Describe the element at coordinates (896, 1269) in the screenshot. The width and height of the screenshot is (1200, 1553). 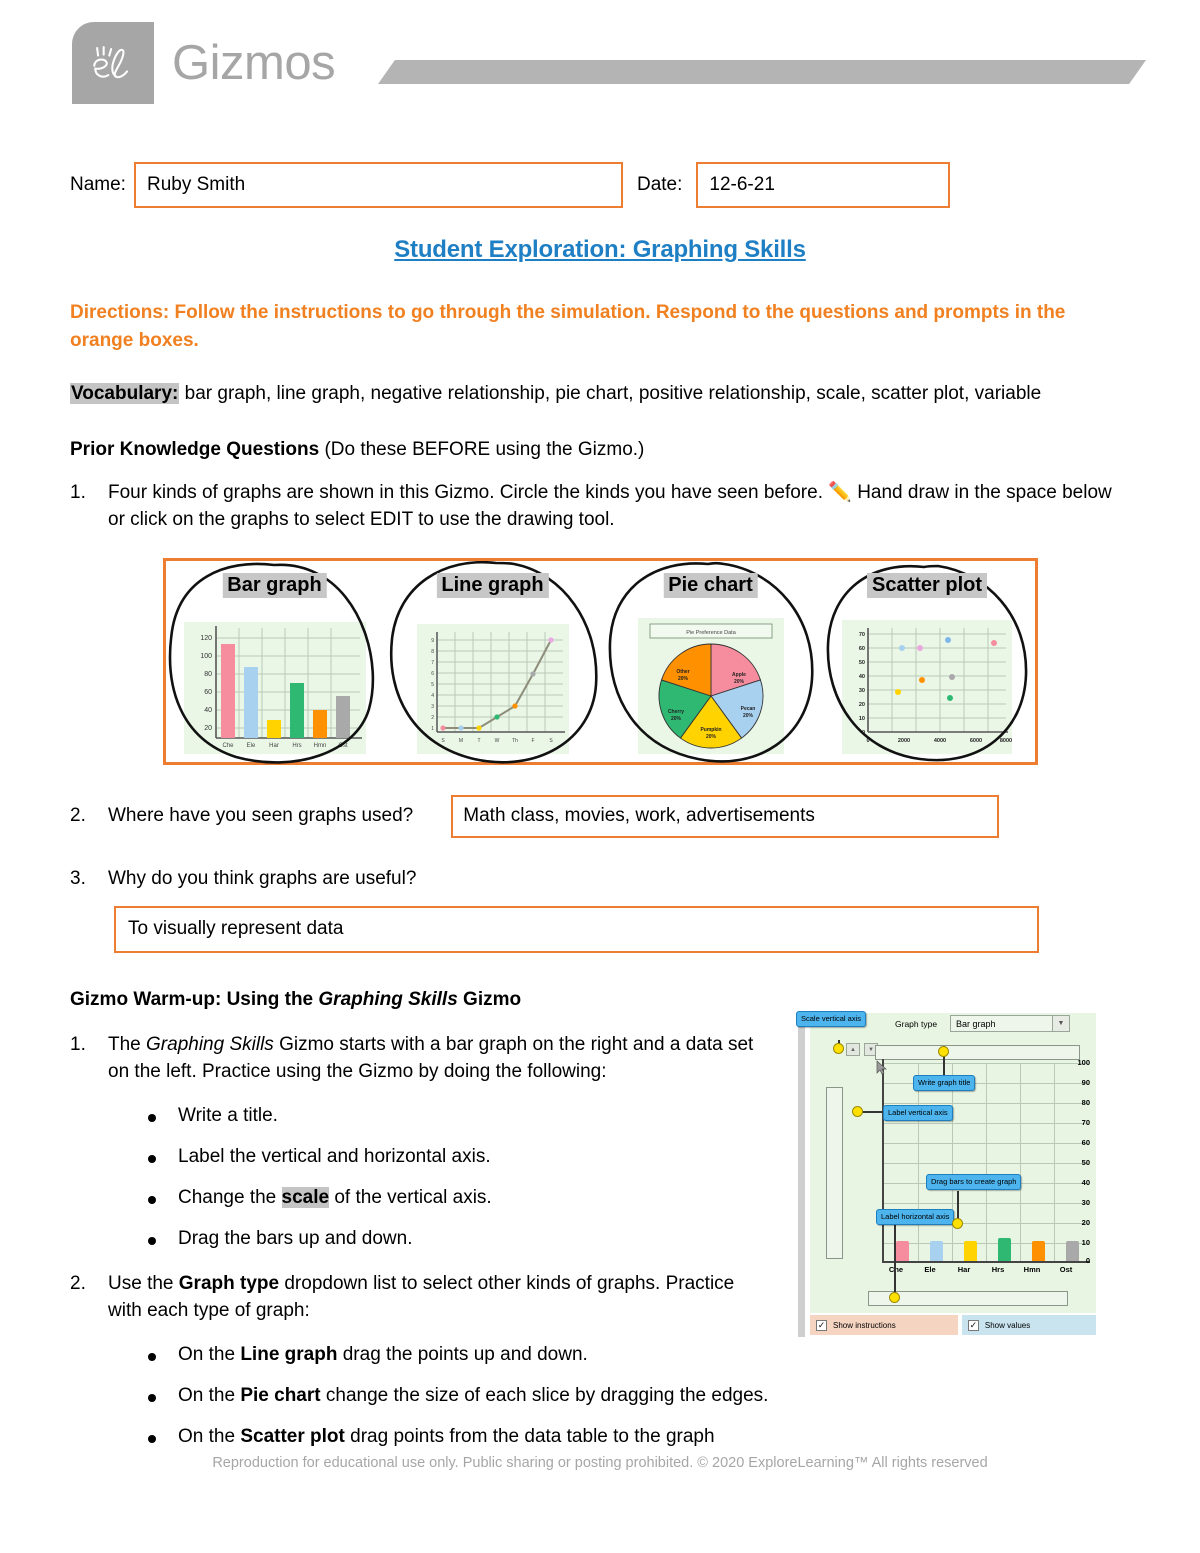
I see `x-tick-label: Che` at that location.